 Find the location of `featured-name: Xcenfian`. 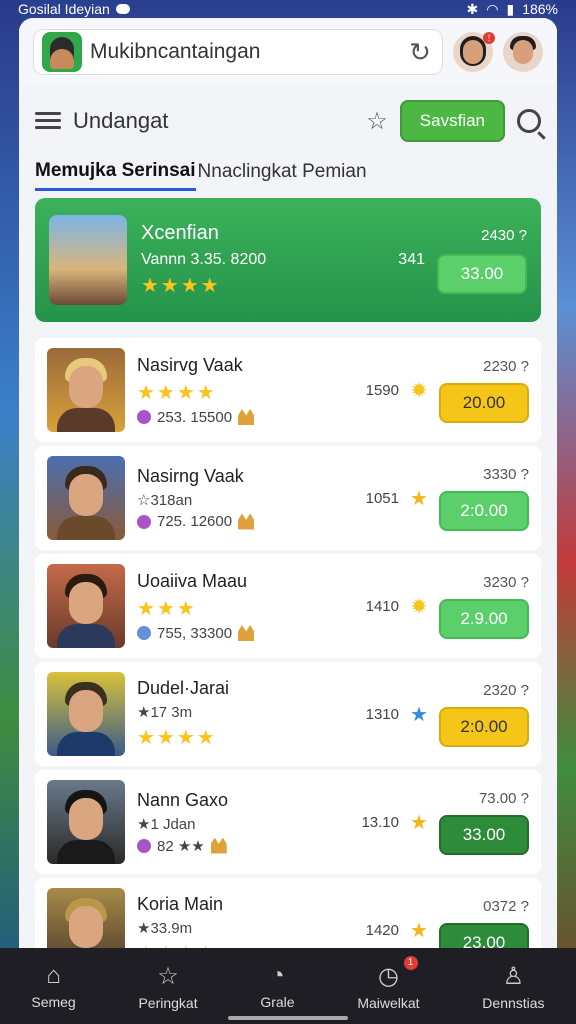

featured-name: Xcenfian is located at coordinates (180, 233).